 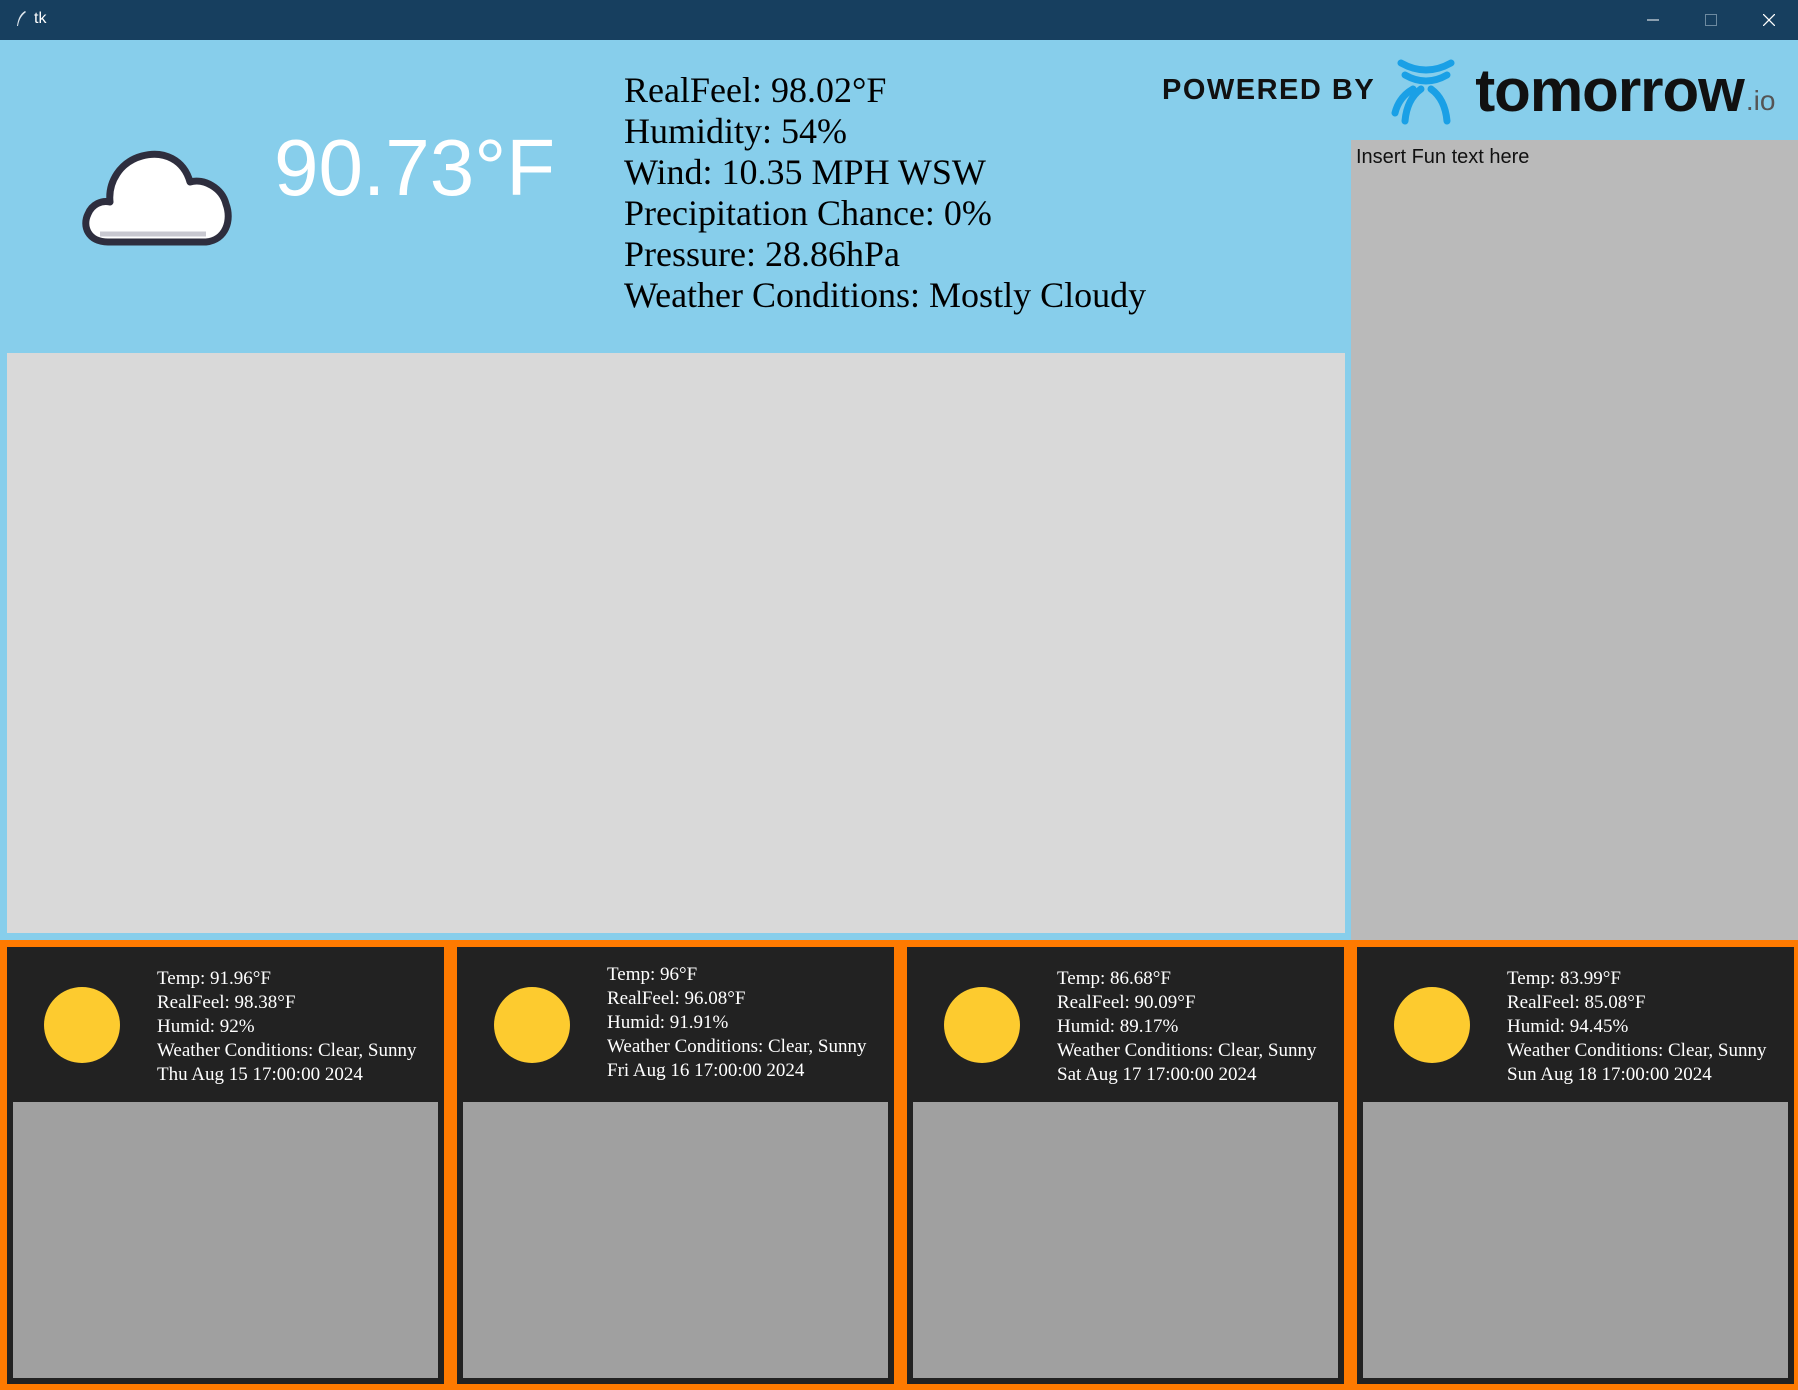 I want to click on conditions-label: Weather Conditions: Mostly Cloudy, so click(x=885, y=295).